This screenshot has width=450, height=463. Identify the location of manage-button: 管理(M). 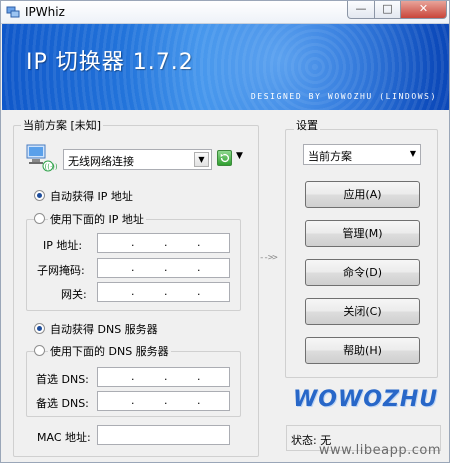
(362, 233).